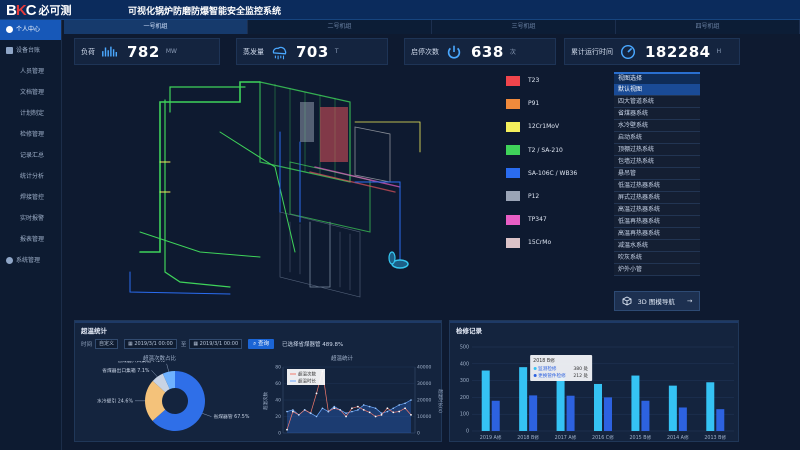 This screenshot has height=450, width=800. I want to click on user-icon, so click(9, 29).